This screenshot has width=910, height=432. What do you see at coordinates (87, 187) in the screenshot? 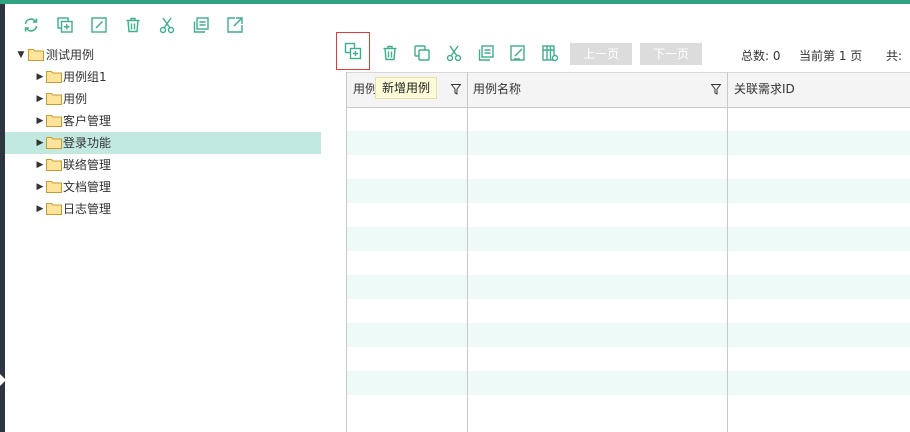
I see `tree-node-label: 文档管理` at bounding box center [87, 187].